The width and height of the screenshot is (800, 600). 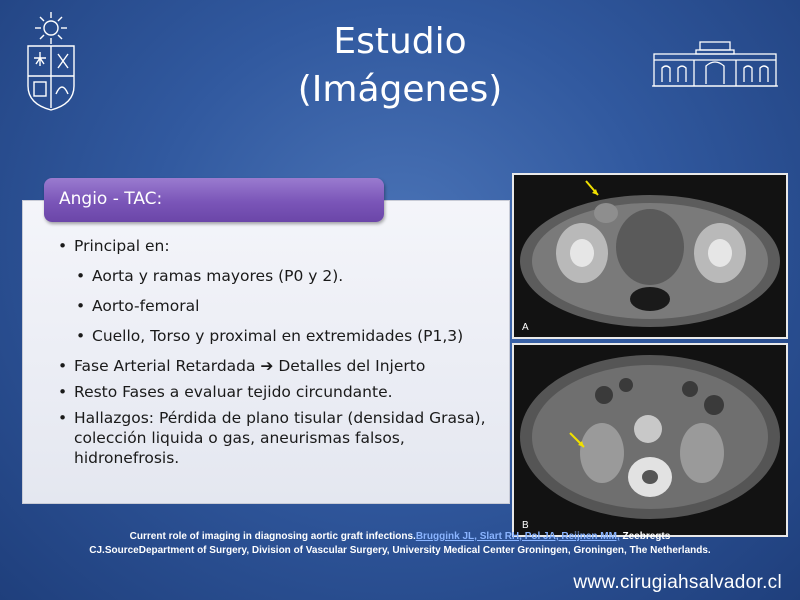 I want to click on reference-author-tail: Zeebregts, so click(x=645, y=536).